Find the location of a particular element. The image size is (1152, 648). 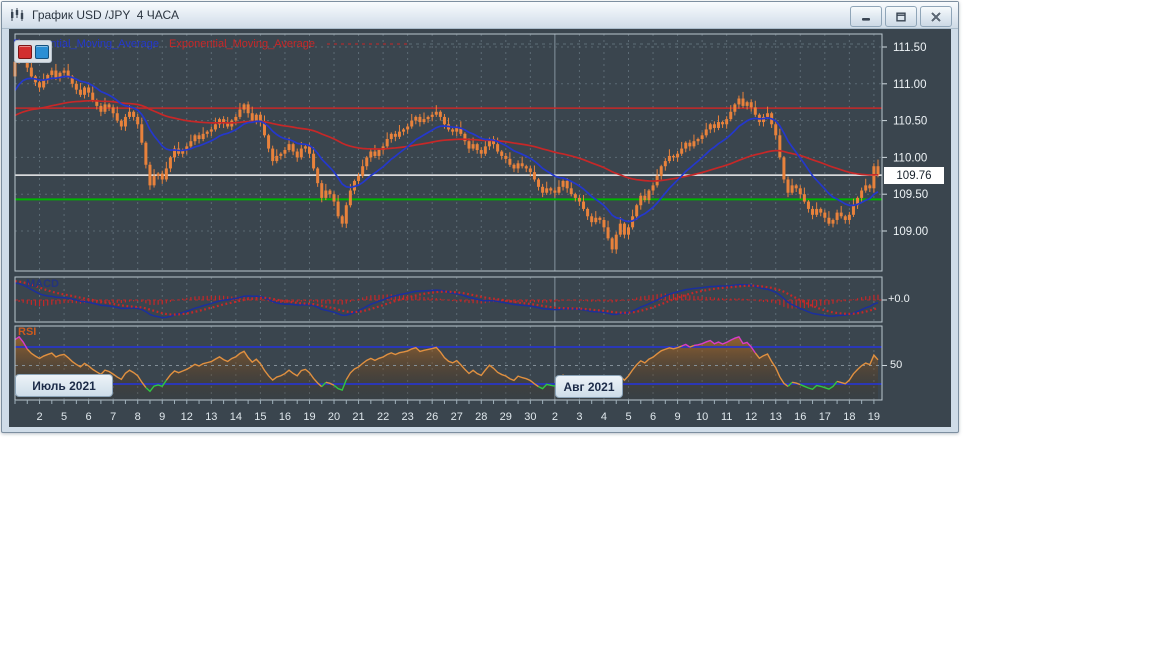

svg-text: 15 is located at coordinates (260, 417).